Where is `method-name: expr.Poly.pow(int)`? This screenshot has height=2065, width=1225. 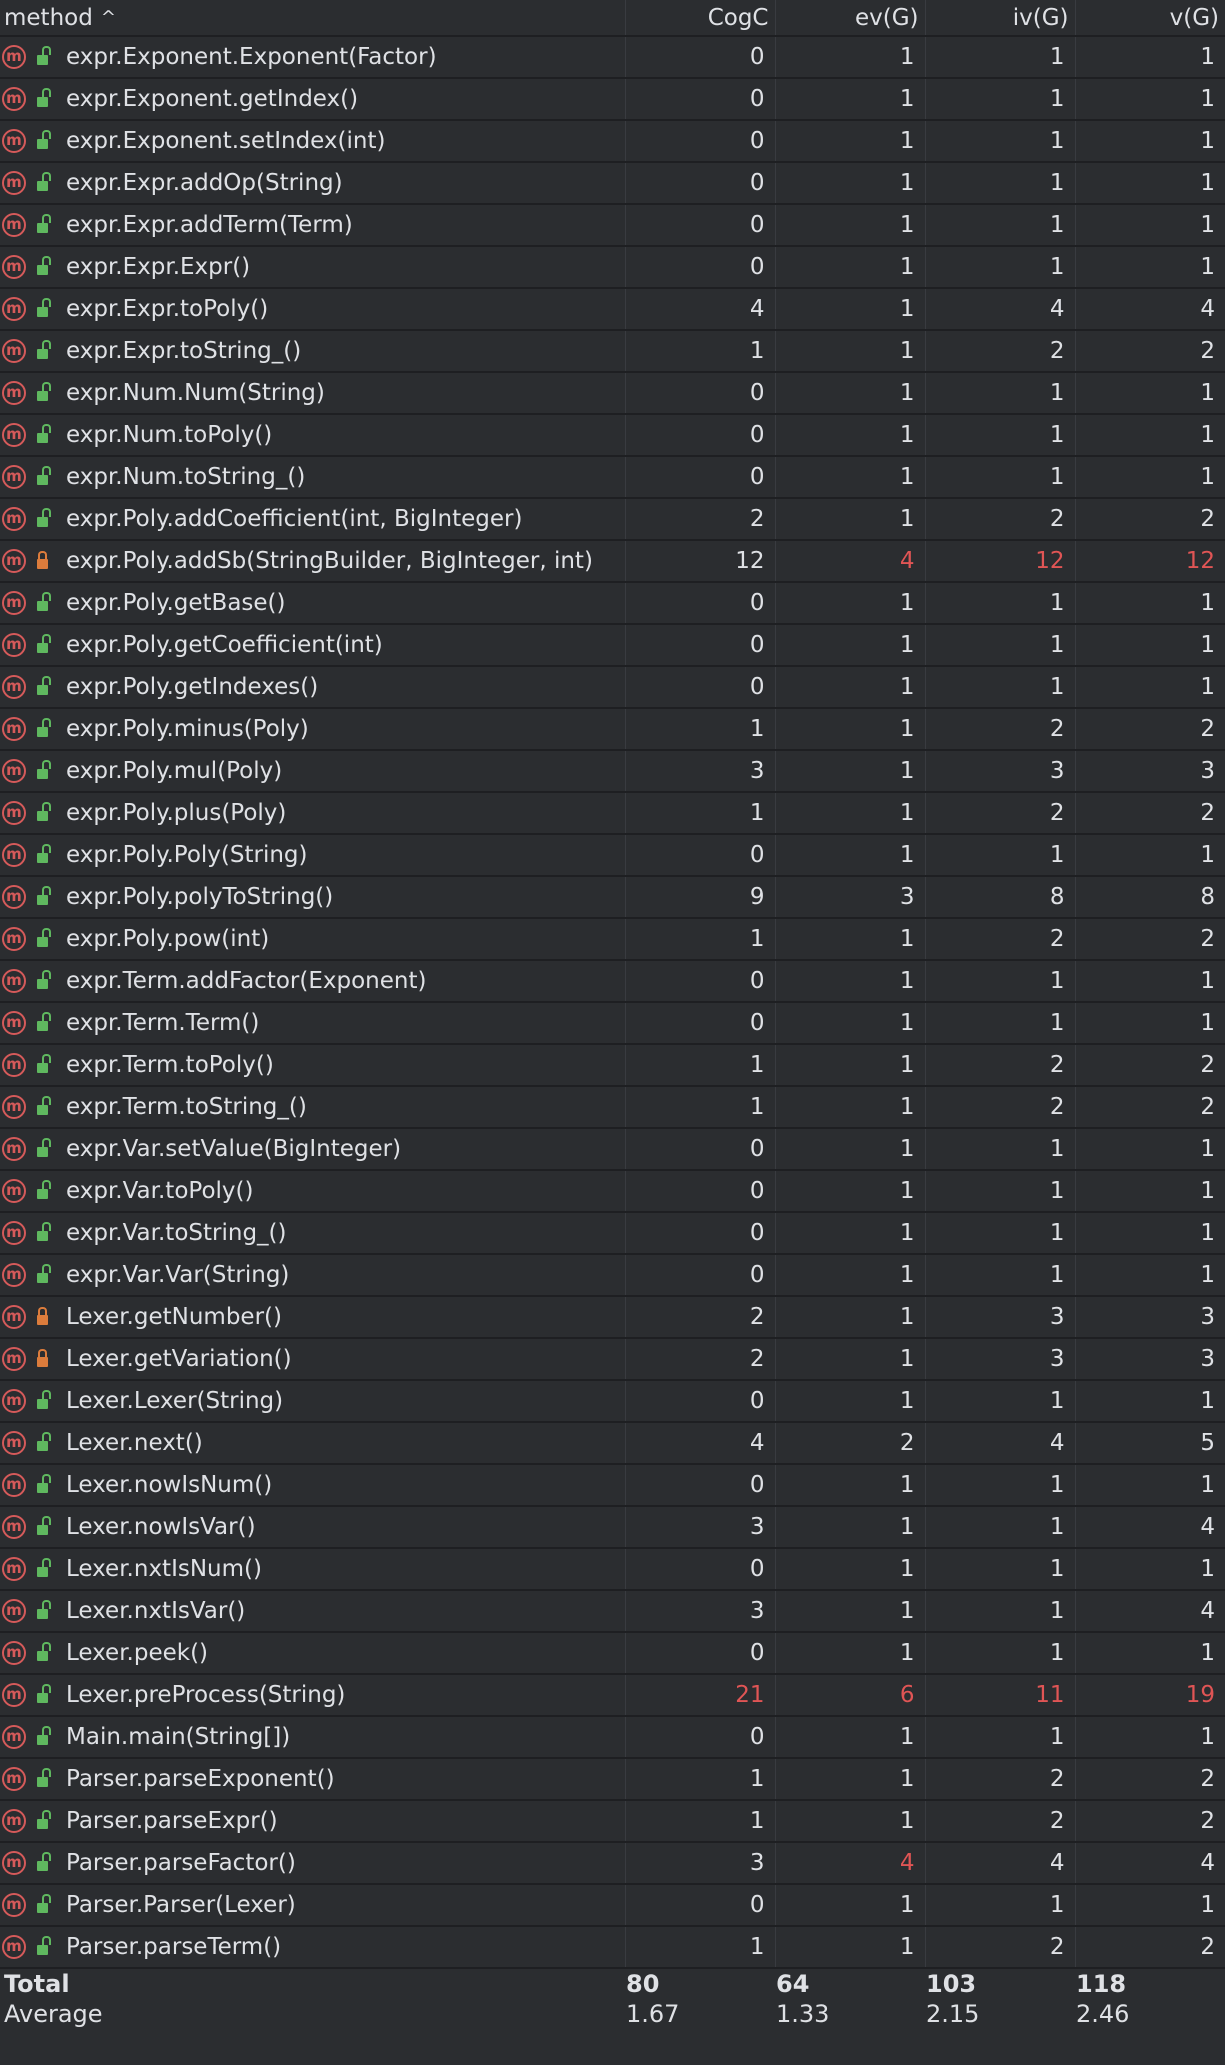
method-name: expr.Poly.pow(int) is located at coordinates (168, 939).